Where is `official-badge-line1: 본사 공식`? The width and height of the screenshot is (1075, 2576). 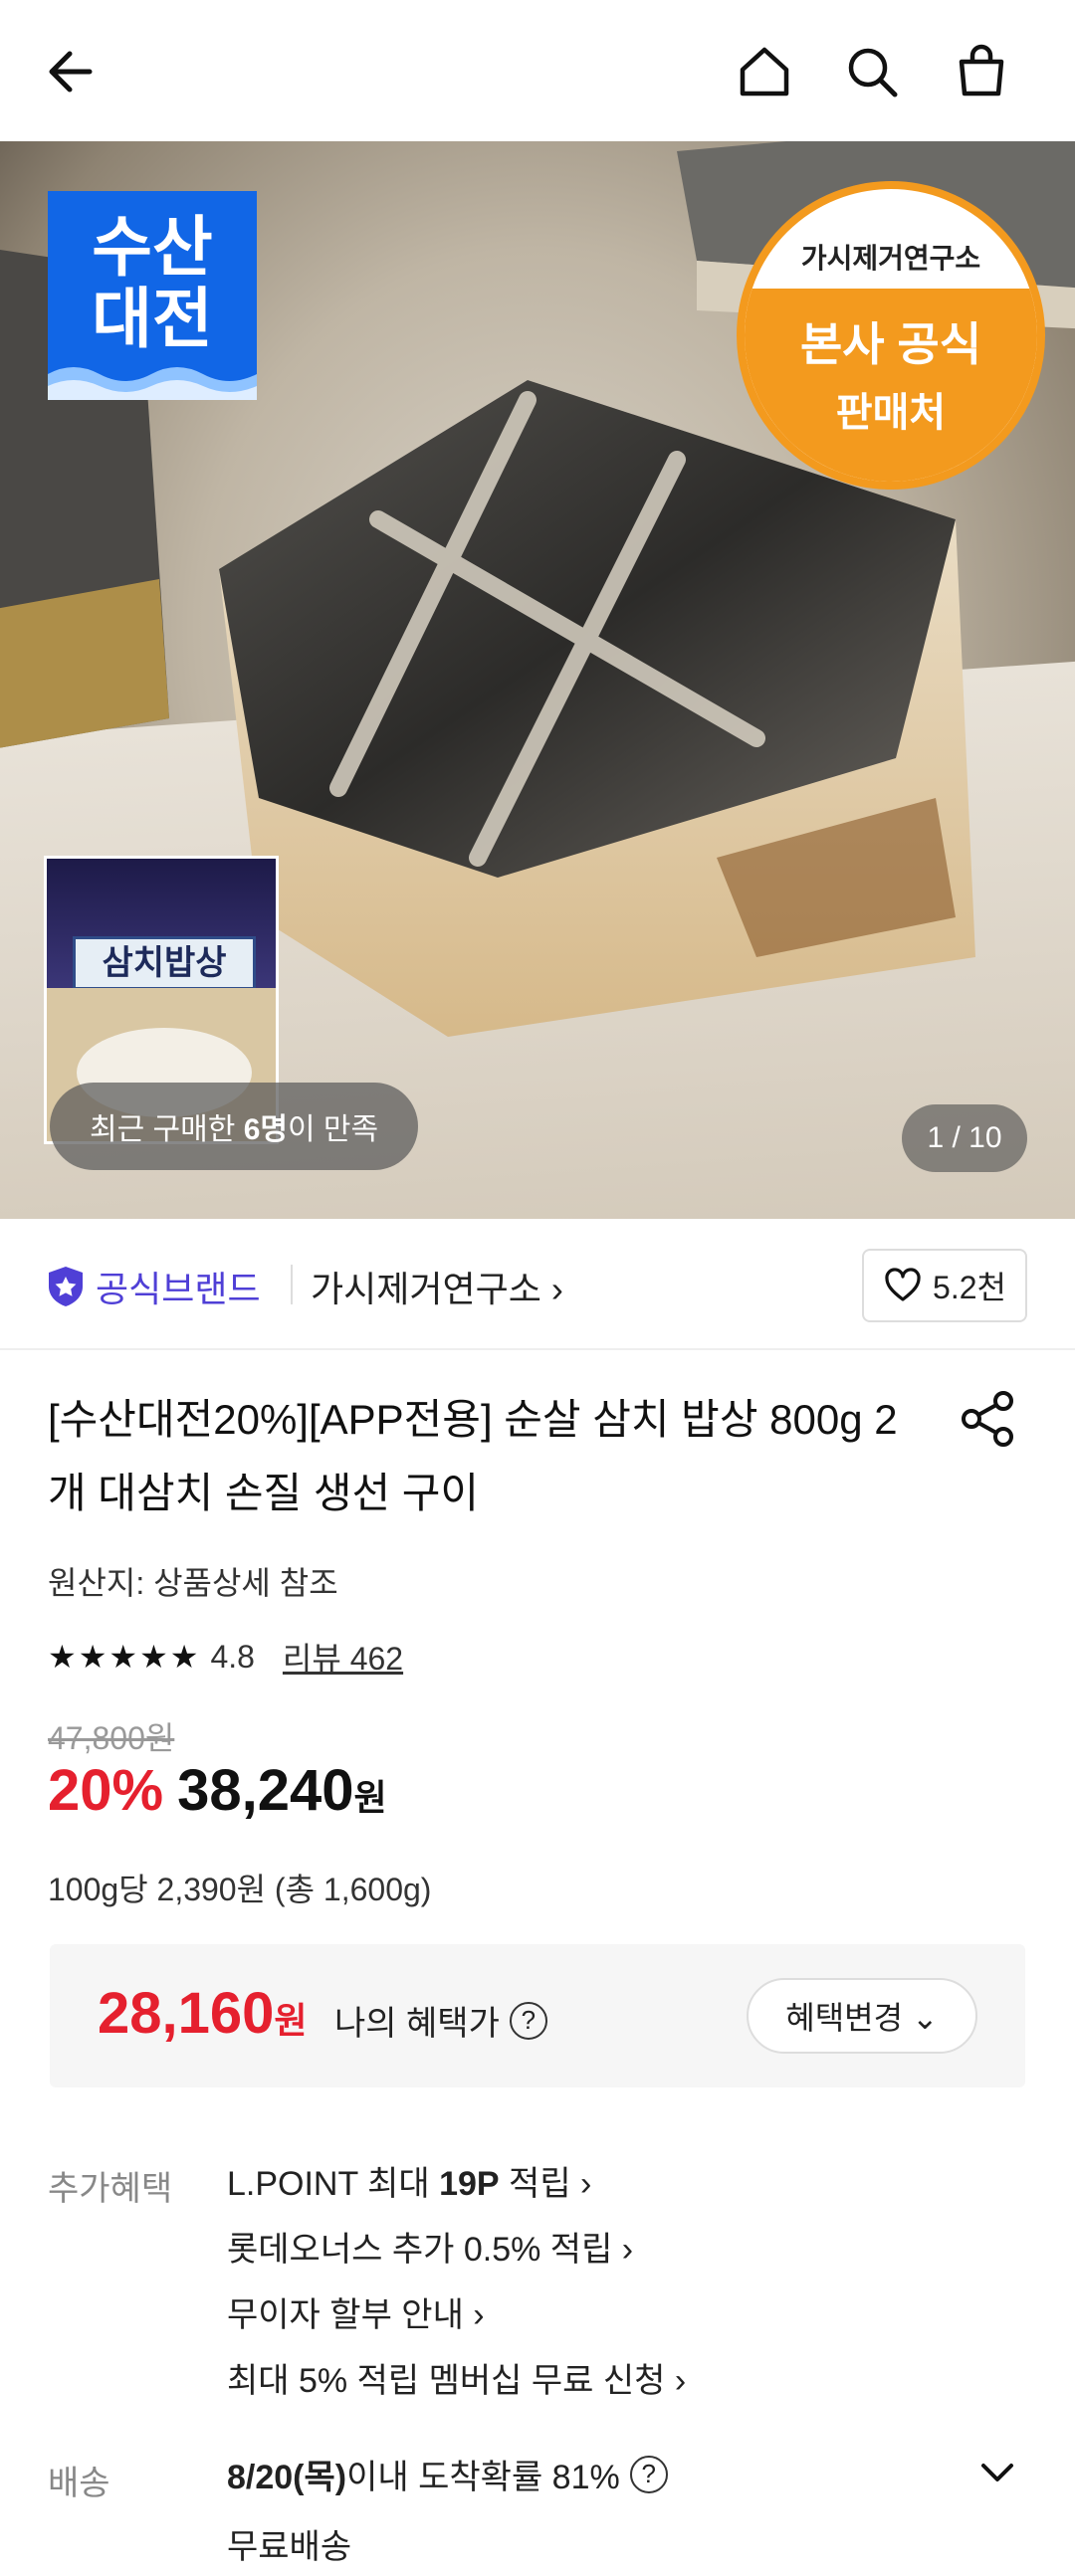 official-badge-line1: 본사 공식 is located at coordinates (890, 344).